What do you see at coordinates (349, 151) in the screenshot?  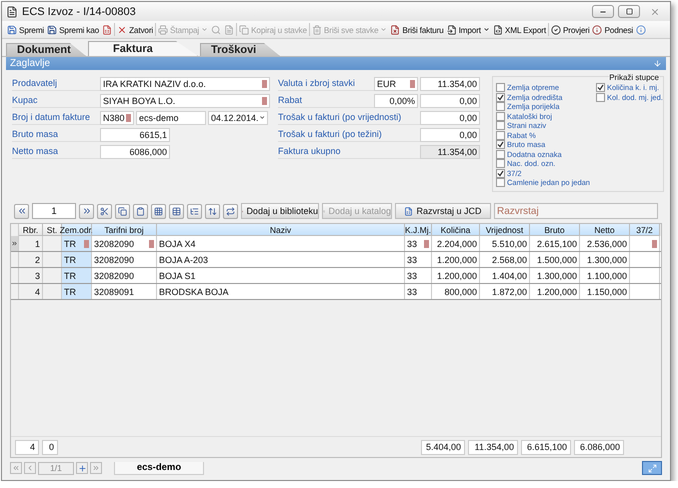 I see `field-label: Faktura ukupno` at bounding box center [349, 151].